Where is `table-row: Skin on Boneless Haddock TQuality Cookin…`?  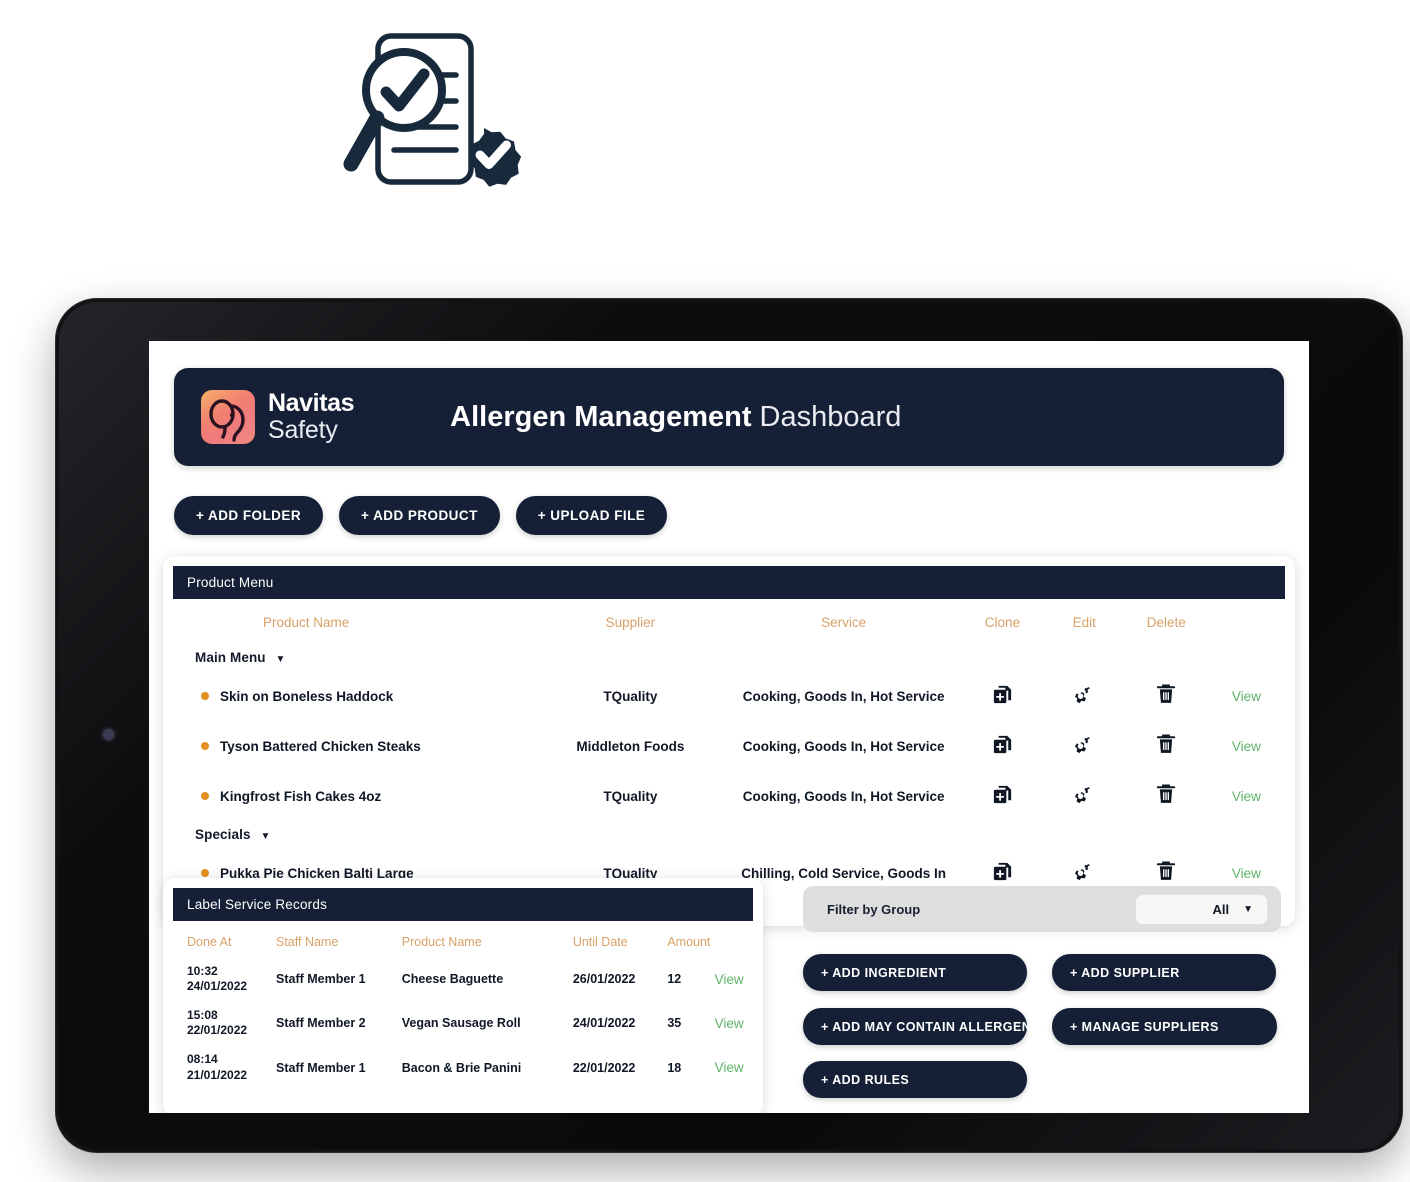 table-row: Skin on Boneless Haddock TQuality Cookin… is located at coordinates (729, 696).